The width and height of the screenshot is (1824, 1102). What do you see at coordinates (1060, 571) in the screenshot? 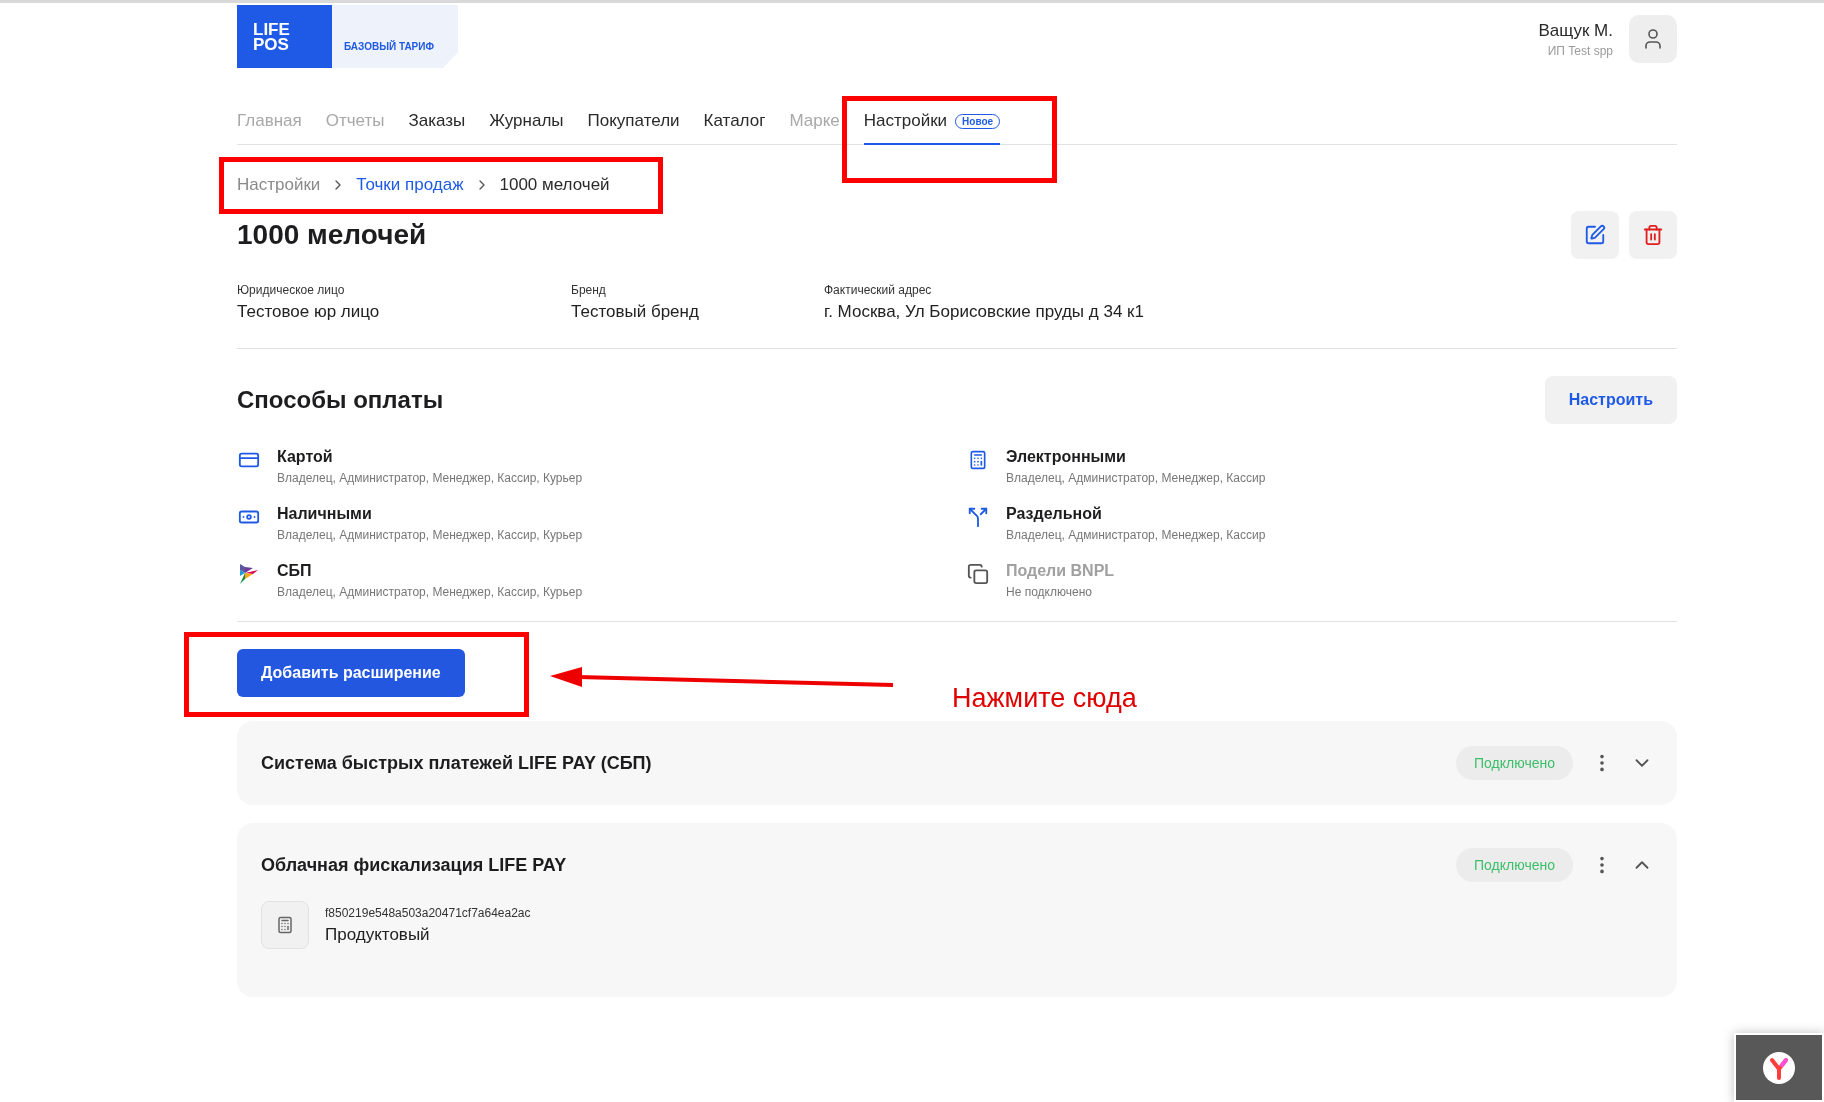
I see `payment-method-name: Подели BNPL` at bounding box center [1060, 571].